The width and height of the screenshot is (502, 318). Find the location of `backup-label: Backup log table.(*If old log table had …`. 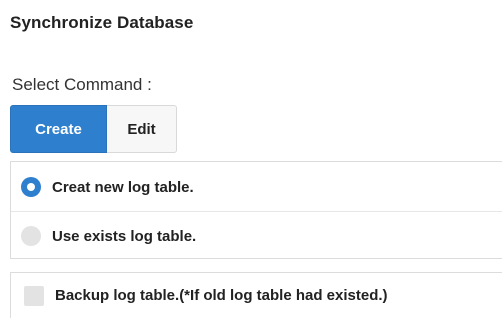

backup-label: Backup log table.(*If old log table had … is located at coordinates (221, 295).